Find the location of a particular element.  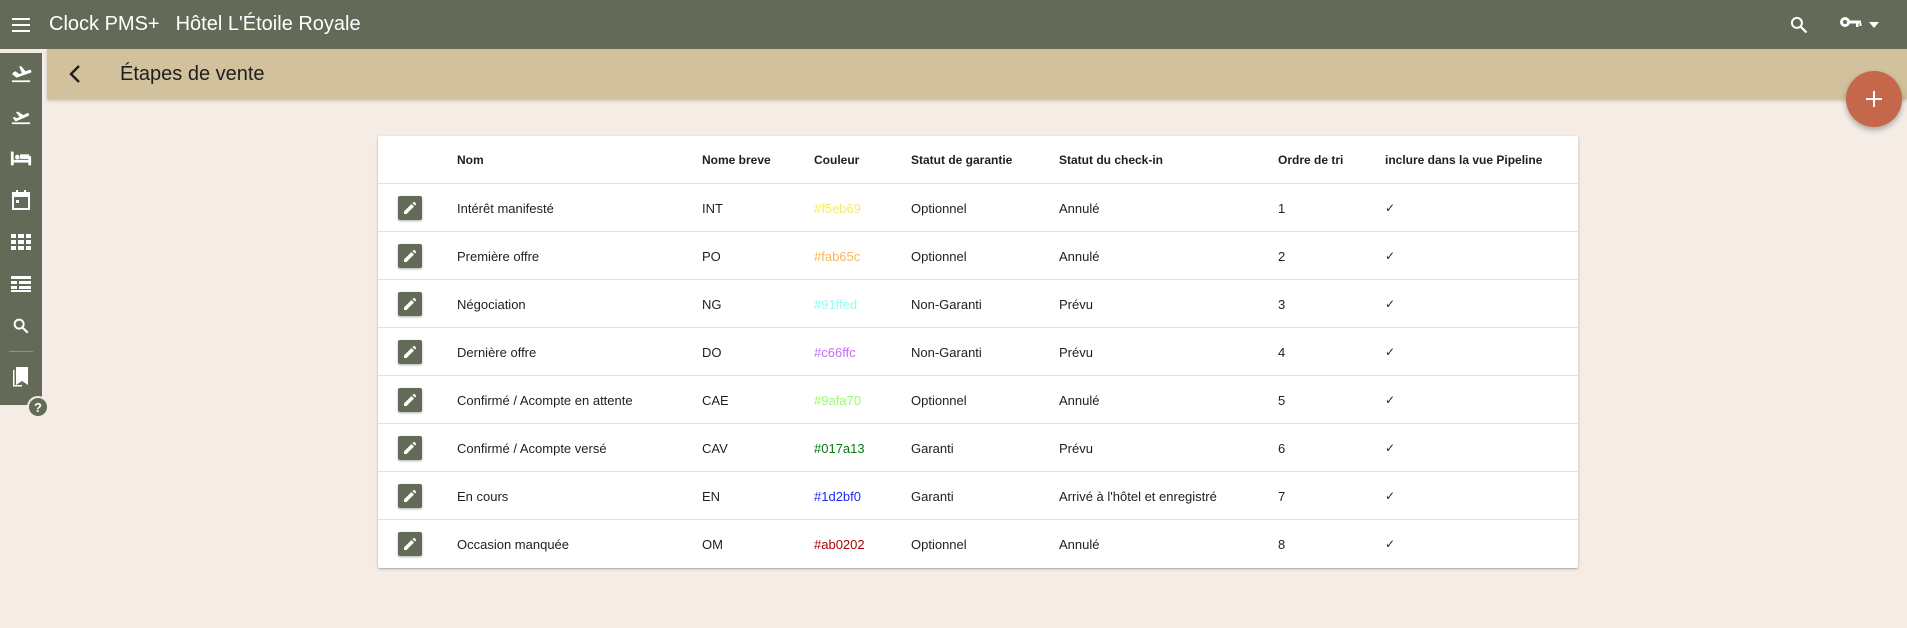

stage-name: Négociation is located at coordinates (491, 304).